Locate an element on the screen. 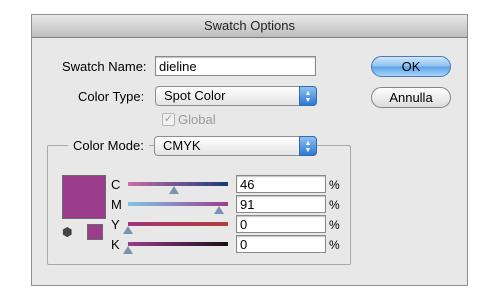  ok-button: OK is located at coordinates (411, 66).